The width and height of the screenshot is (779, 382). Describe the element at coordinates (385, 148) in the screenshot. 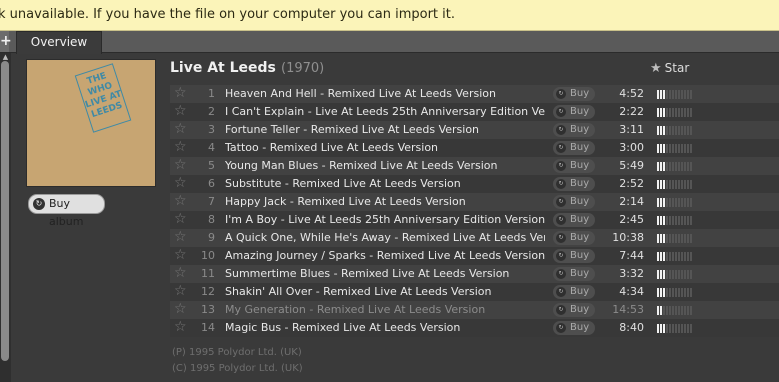

I see `track-title: Tattoo - Remixed Live At Leeds Version` at that location.